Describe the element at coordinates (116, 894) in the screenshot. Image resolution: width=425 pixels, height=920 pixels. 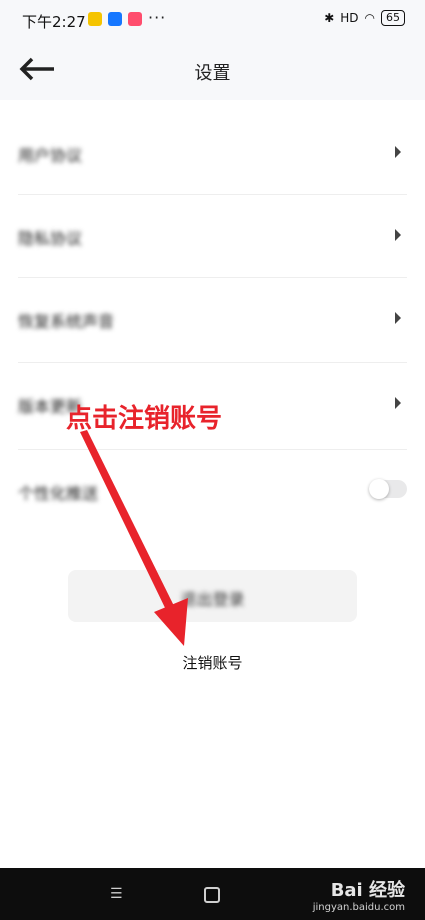
I see `menu-icon: ☰` at that location.